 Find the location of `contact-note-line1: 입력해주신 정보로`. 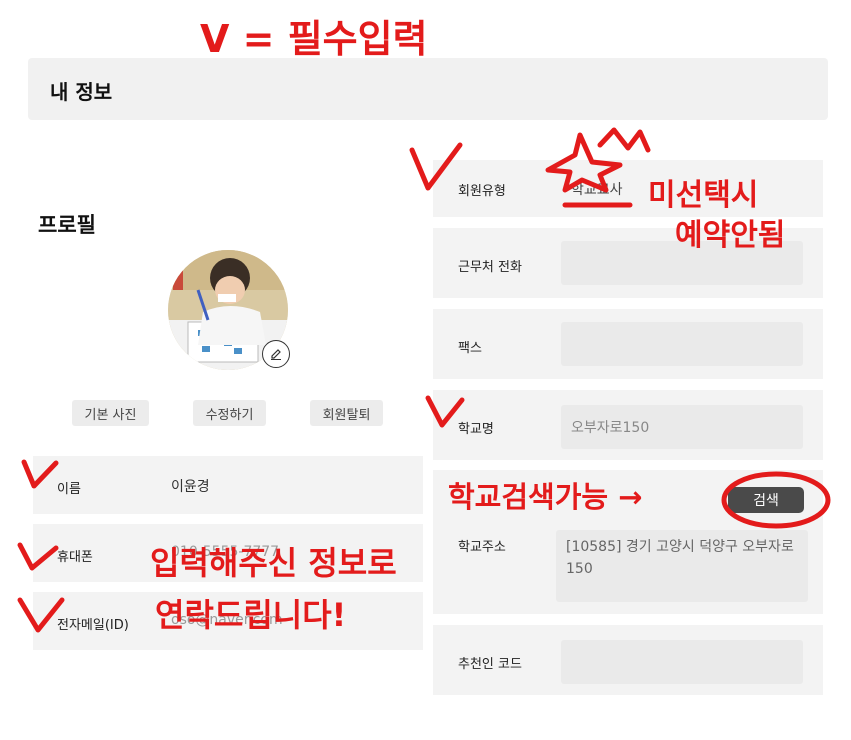

contact-note-line1: 입력해주신 정보로 is located at coordinates (273, 563).